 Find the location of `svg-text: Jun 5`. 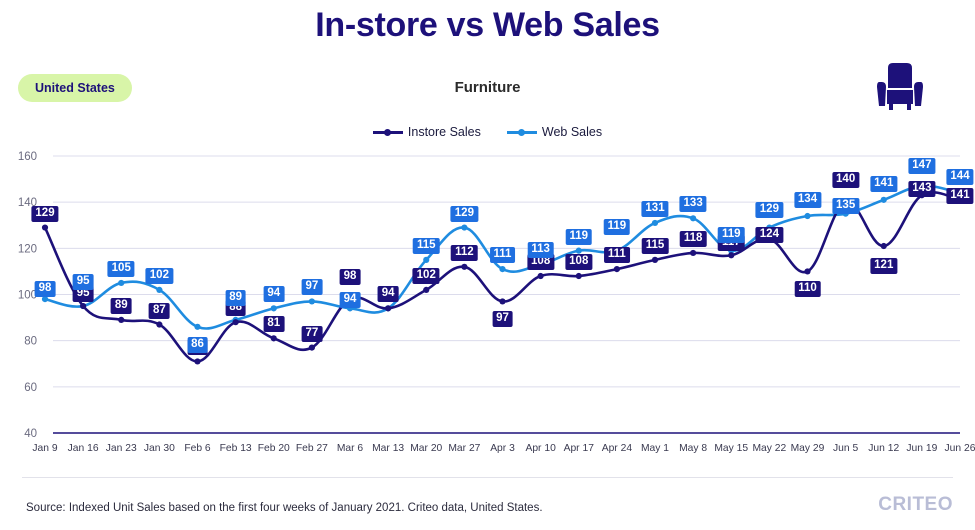

svg-text: Jun 5 is located at coordinates (845, 448).